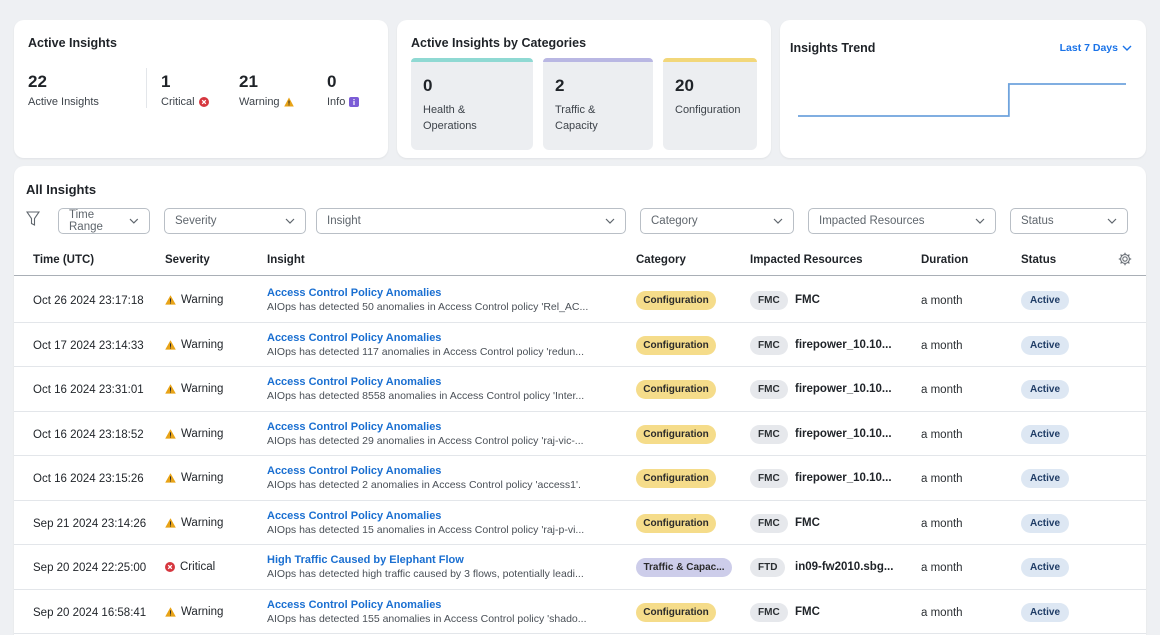 This screenshot has width=1160, height=635. What do you see at coordinates (717, 221) in the screenshot?
I see `category-filter: Category` at bounding box center [717, 221].